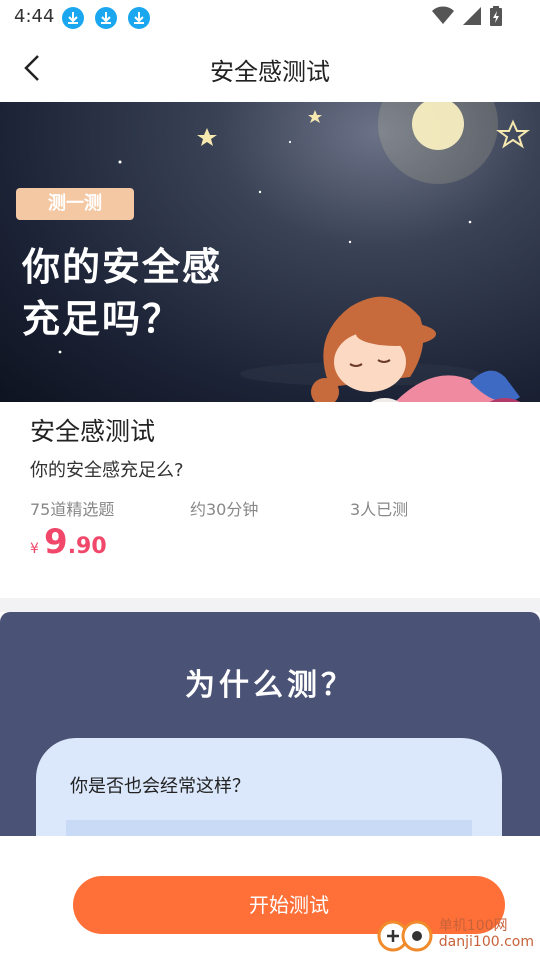 The image size is (540, 960). What do you see at coordinates (93, 431) in the screenshot?
I see `test-title: 安全感测试` at bounding box center [93, 431].